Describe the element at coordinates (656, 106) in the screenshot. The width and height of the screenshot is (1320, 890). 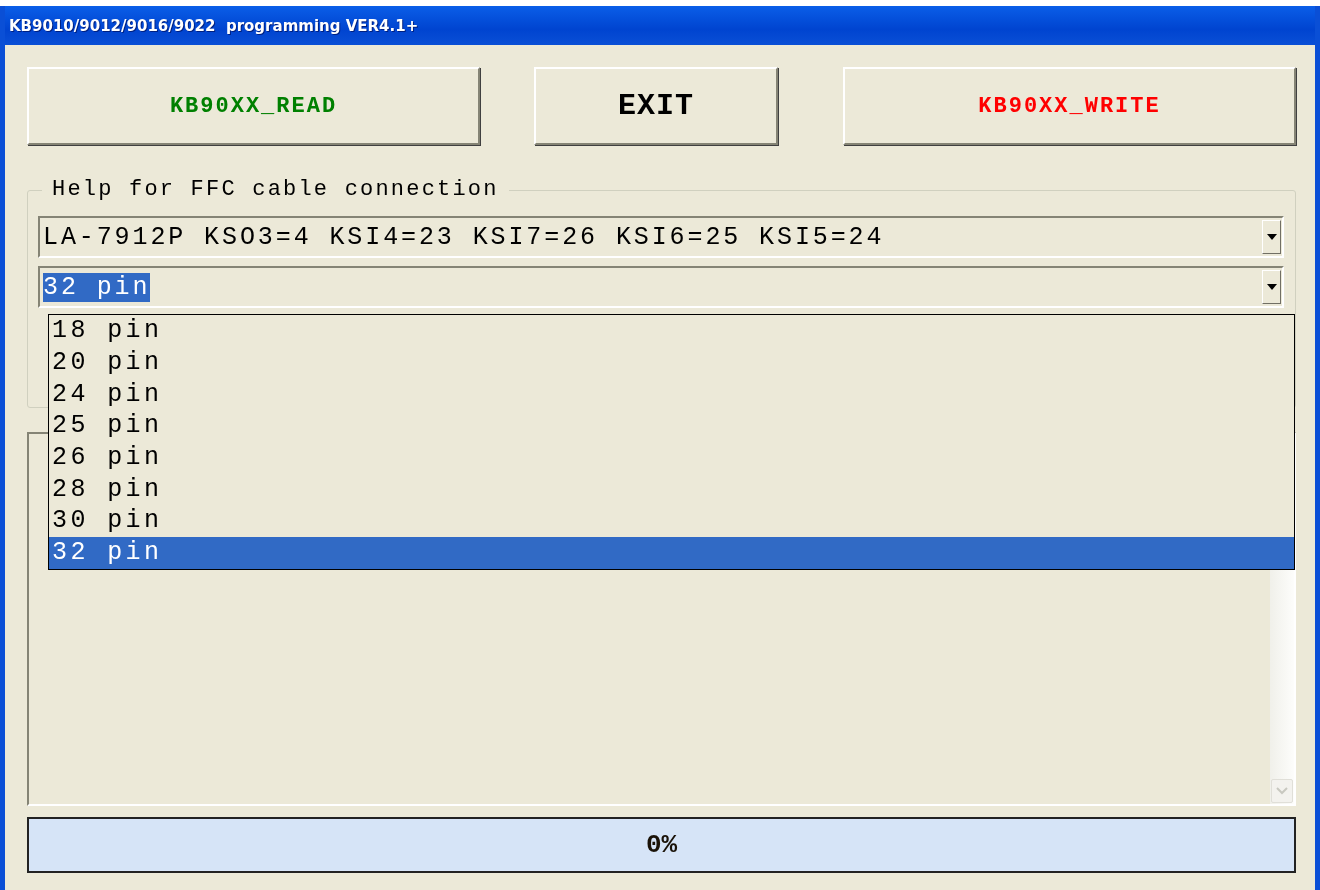
I see `exit-button: EXIT` at that location.